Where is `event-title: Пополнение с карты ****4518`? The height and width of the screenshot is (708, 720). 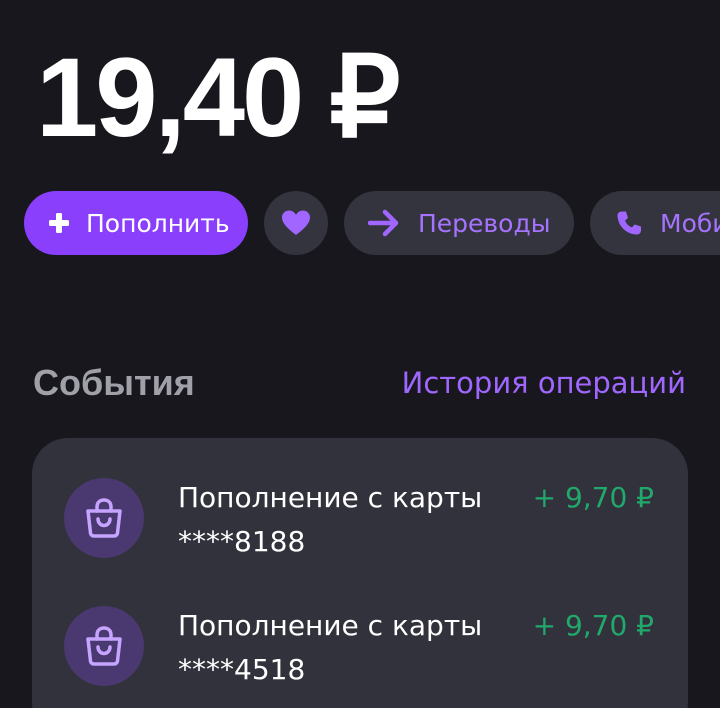
event-title: Пополнение с карты ****4518 is located at coordinates (330, 647).